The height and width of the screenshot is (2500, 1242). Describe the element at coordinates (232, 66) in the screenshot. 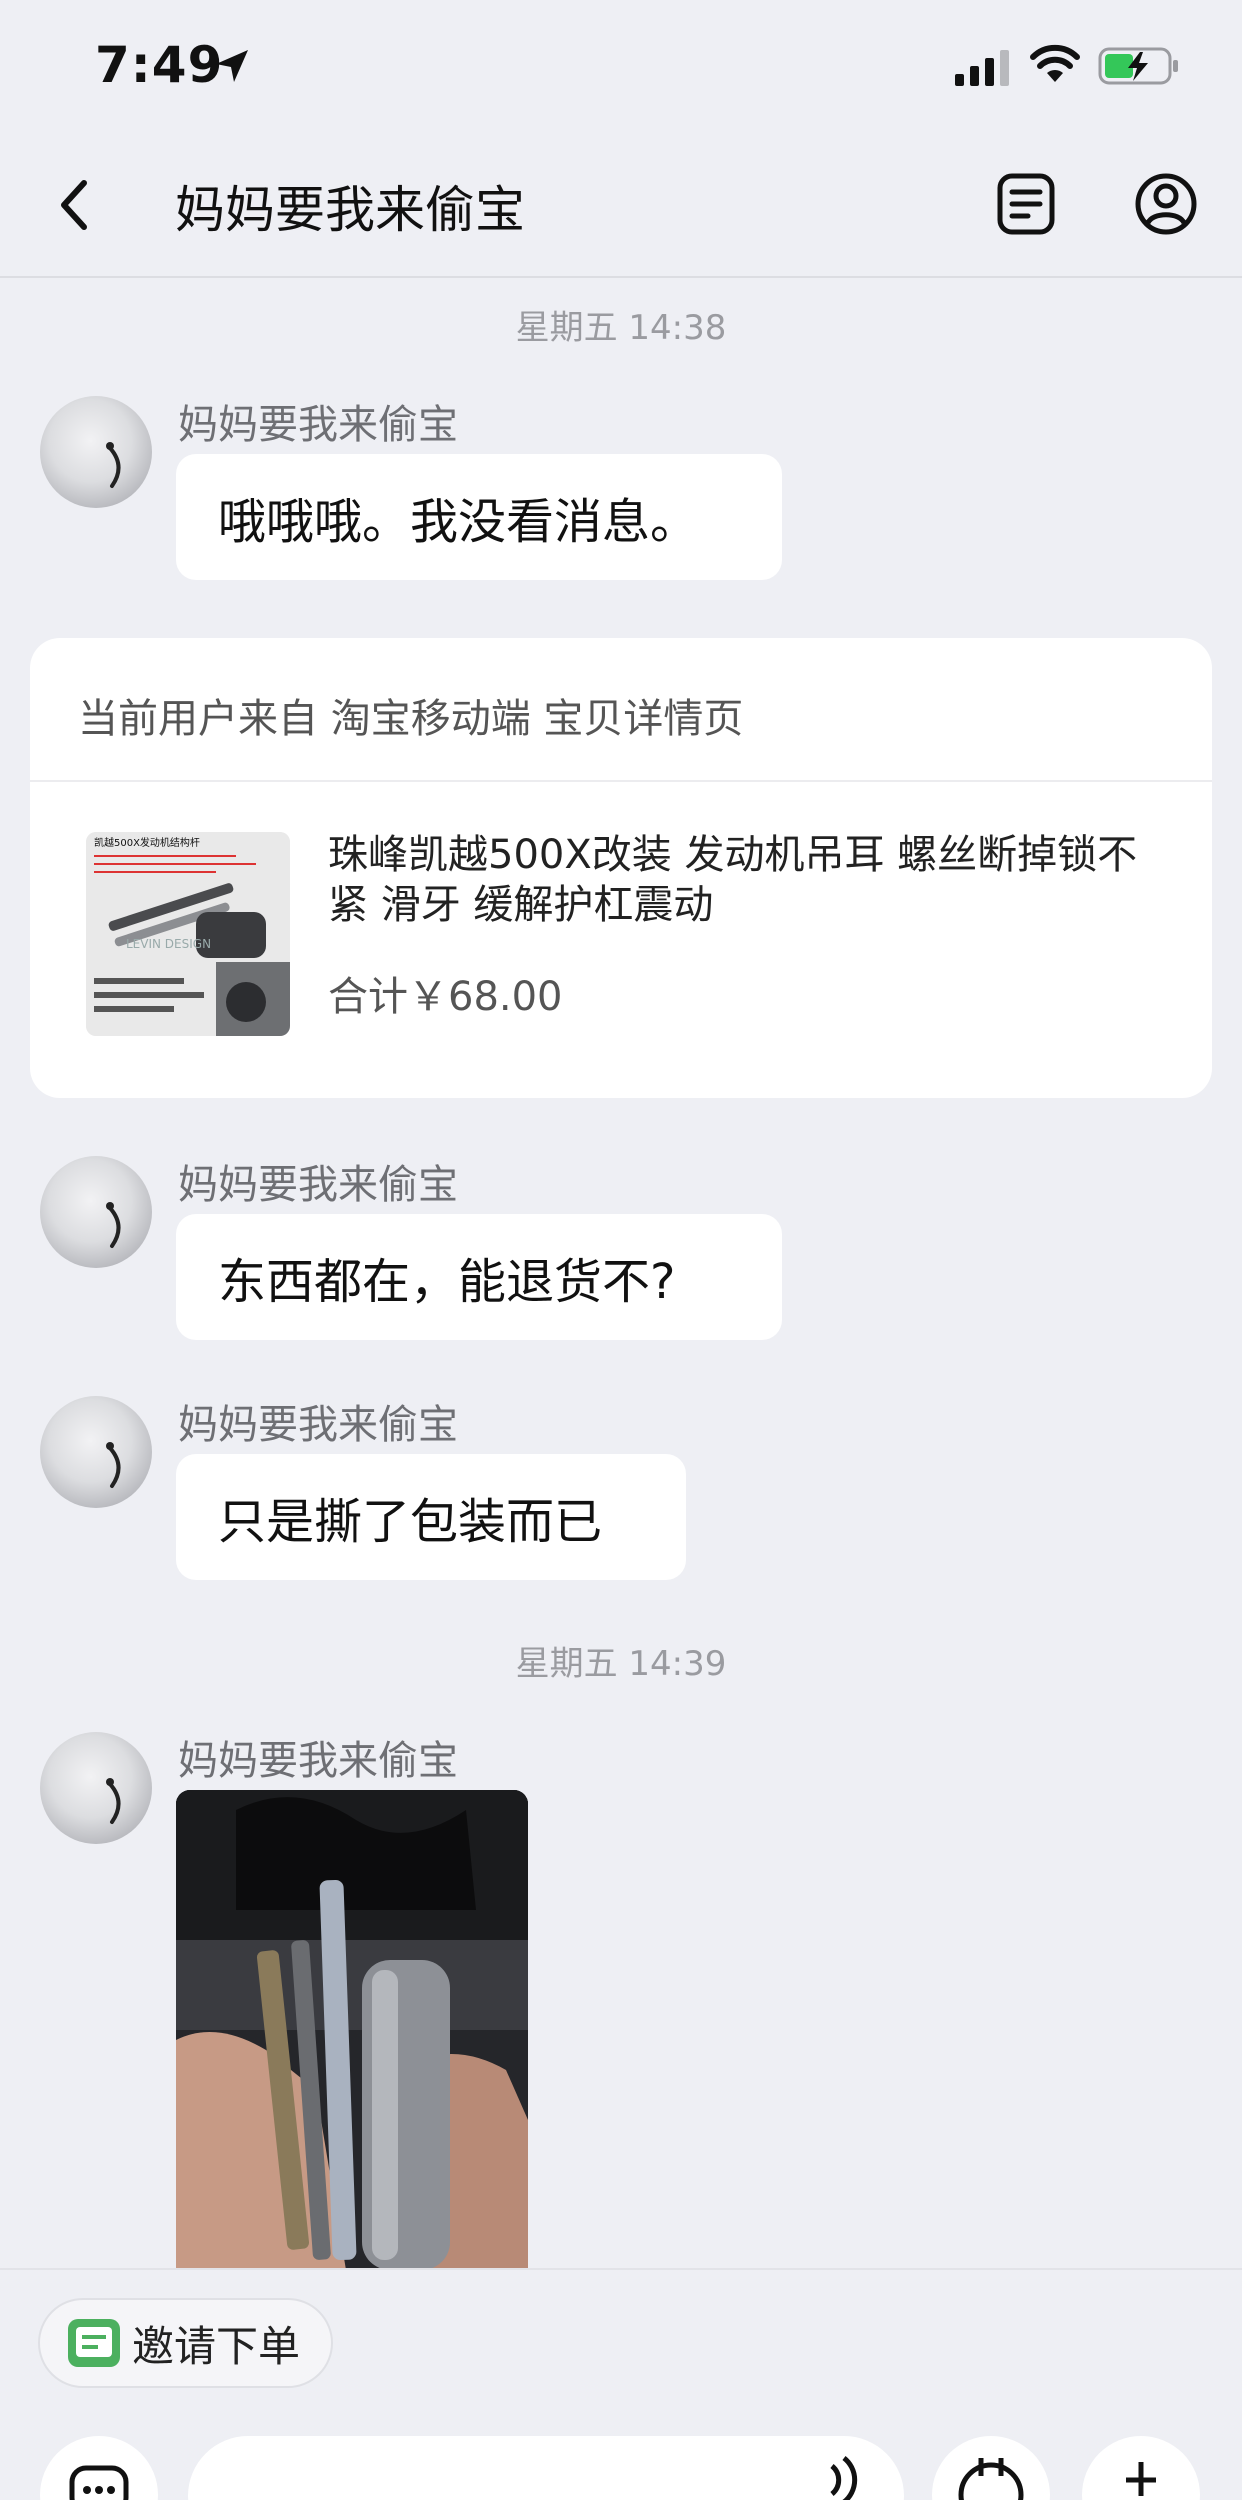

I see `location-arrow-icon` at that location.